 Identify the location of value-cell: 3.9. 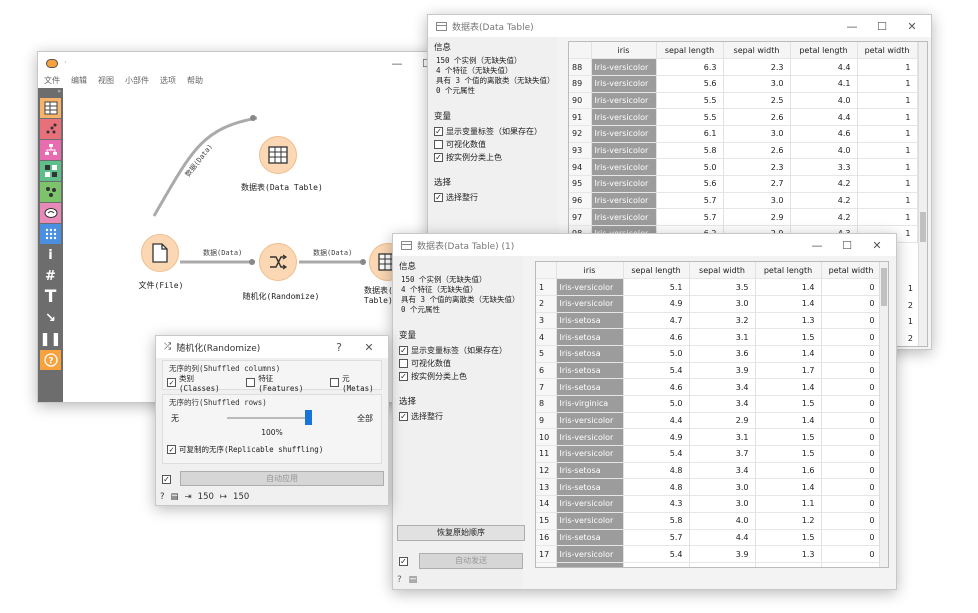
(722, 371).